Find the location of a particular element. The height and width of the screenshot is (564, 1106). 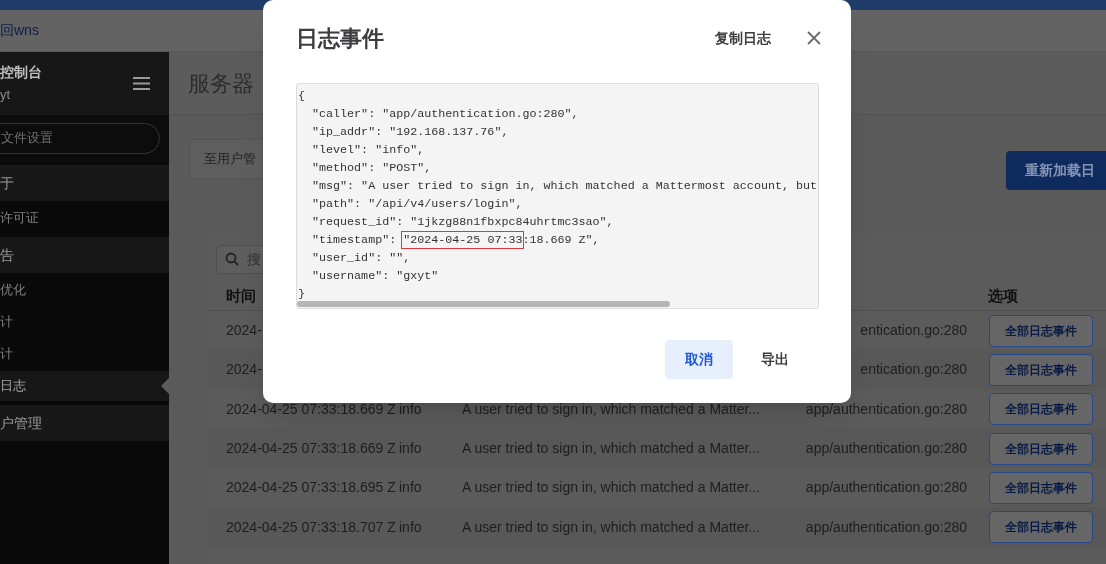

scrollbar-thumb is located at coordinates (483, 304).